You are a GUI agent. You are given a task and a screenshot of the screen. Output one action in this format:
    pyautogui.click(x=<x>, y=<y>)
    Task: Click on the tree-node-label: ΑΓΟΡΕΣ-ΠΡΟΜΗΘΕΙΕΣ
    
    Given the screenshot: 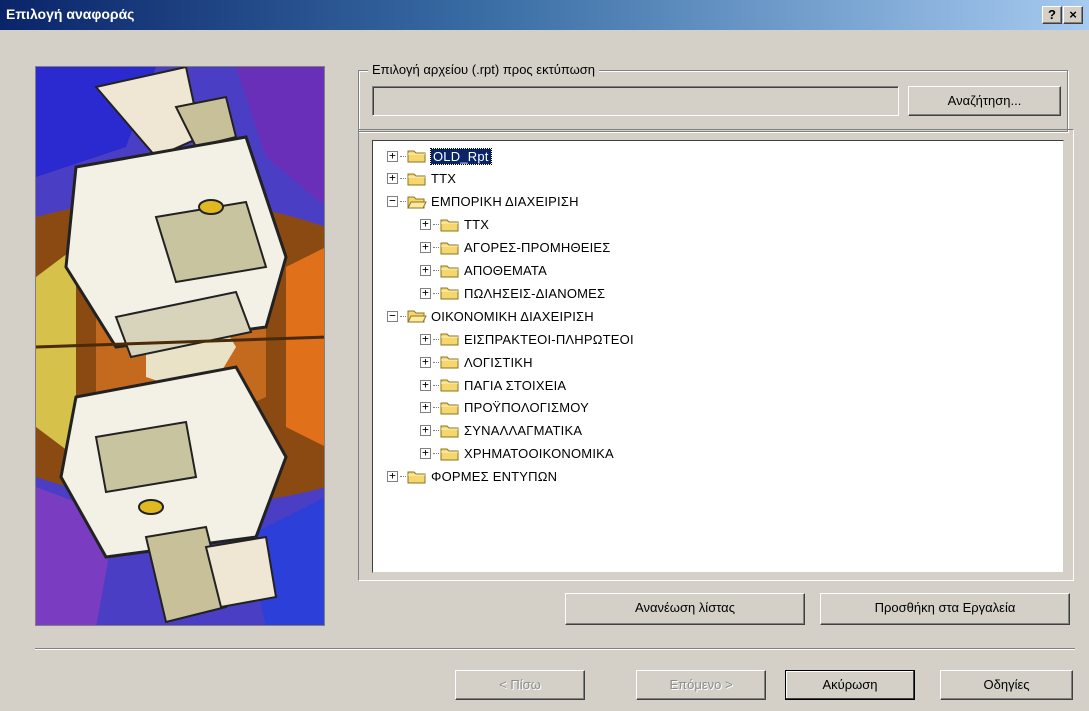 What is the action you would take?
    pyautogui.click(x=537, y=247)
    